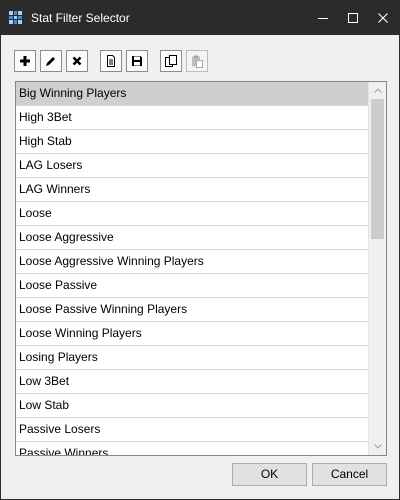 The height and width of the screenshot is (500, 400). Describe the element at coordinates (377, 169) in the screenshot. I see `scroll-thumb` at that location.